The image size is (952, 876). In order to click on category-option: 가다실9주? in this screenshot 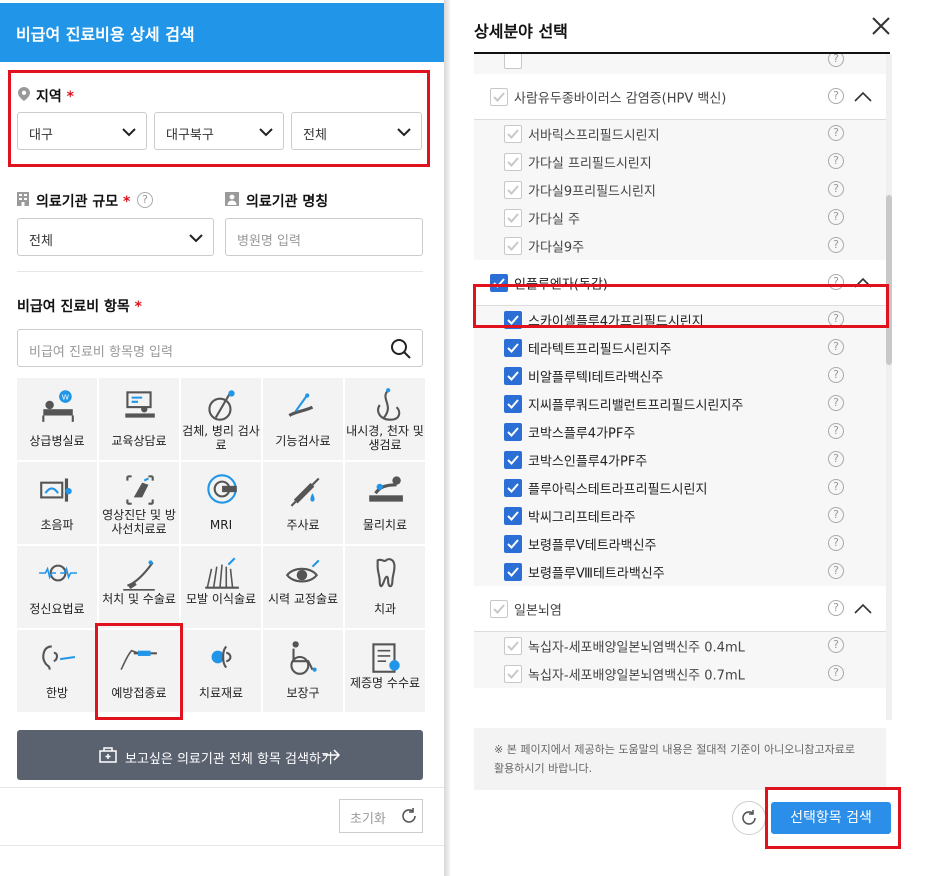, I will do `click(680, 246)`.